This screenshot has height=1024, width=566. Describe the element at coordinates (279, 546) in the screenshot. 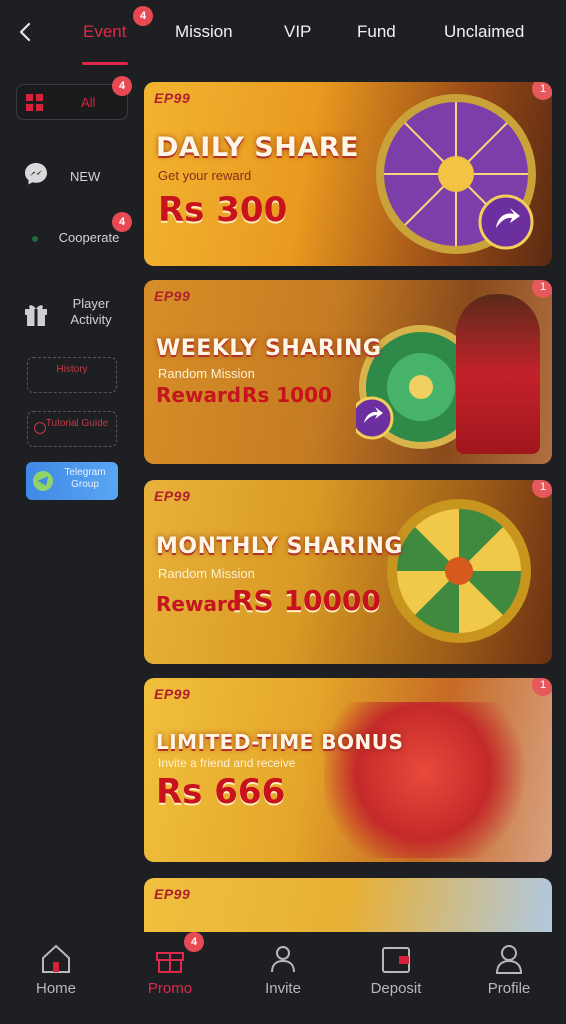

I see `banner-title: MONTHLY SHARING` at that location.